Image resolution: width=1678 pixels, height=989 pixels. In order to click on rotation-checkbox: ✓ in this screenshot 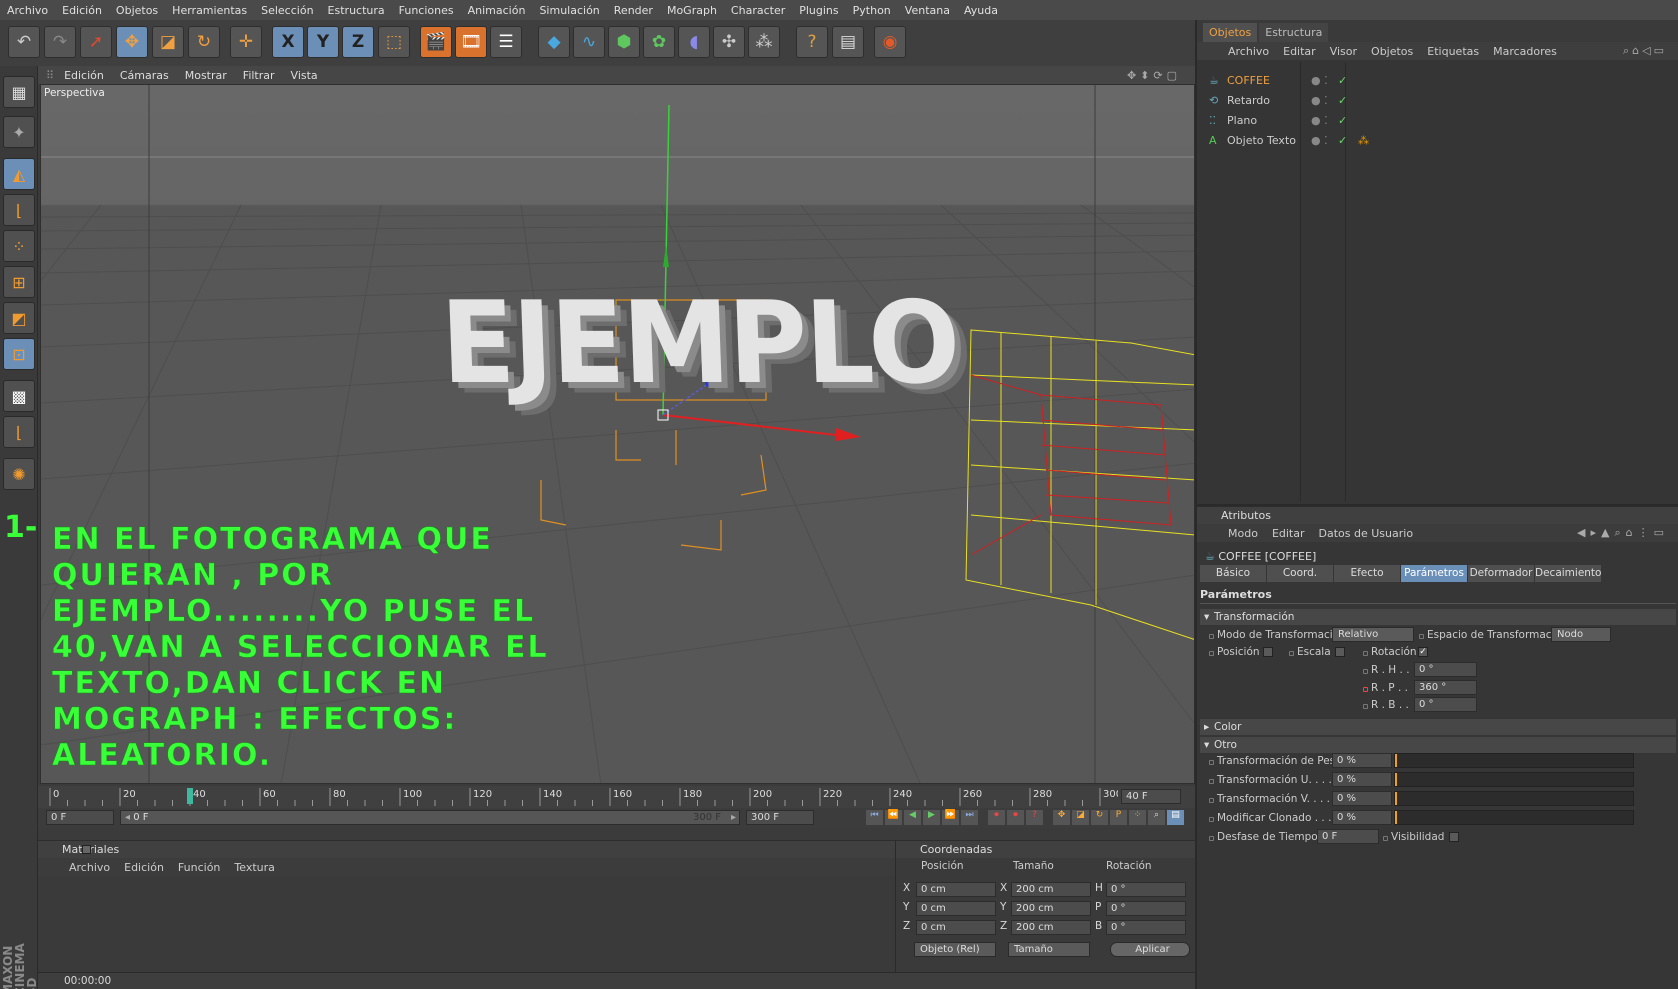, I will do `click(1423, 652)`.